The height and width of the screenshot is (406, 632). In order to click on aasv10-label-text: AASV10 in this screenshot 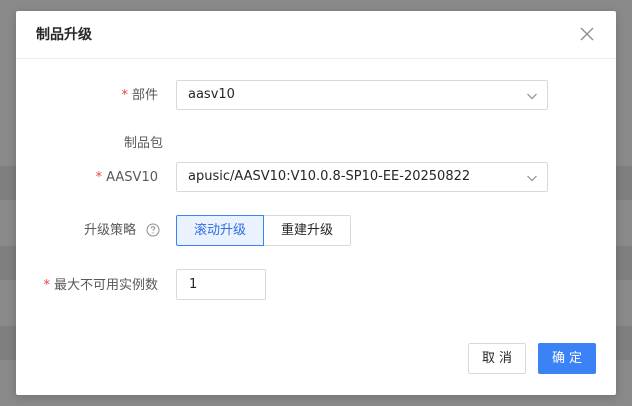, I will do `click(132, 177)`.